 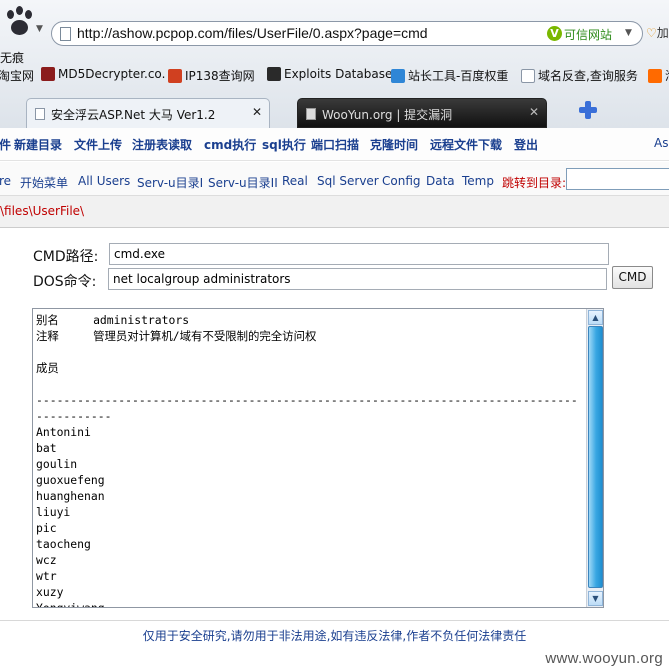 I want to click on bookmark-label: IP138查询网, so click(x=220, y=76).